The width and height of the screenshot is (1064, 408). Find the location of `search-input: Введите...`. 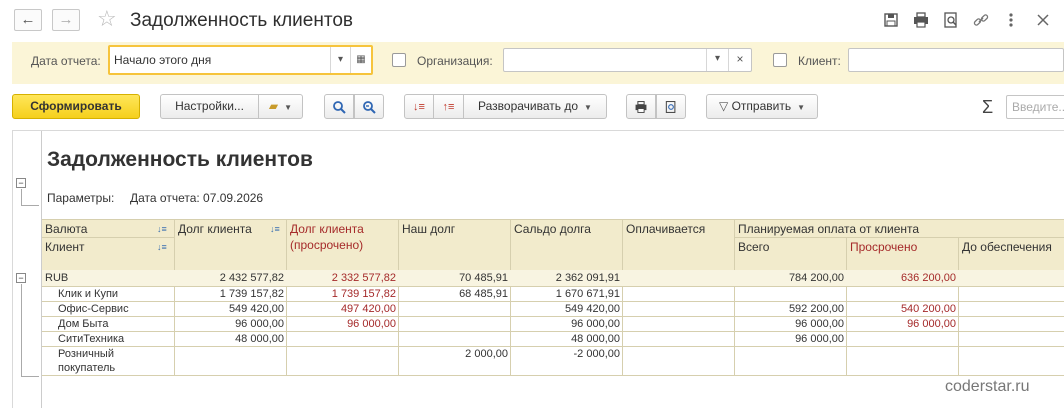

search-input: Введите... is located at coordinates (1035, 107).